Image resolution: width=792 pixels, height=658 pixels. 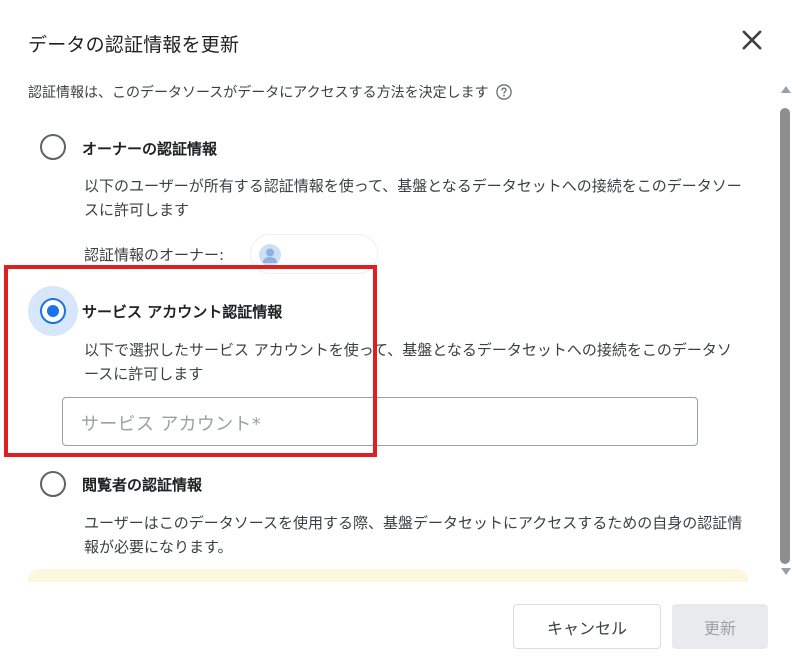 What do you see at coordinates (786, 89) in the screenshot?
I see `scroll-up-arrow-icon` at bounding box center [786, 89].